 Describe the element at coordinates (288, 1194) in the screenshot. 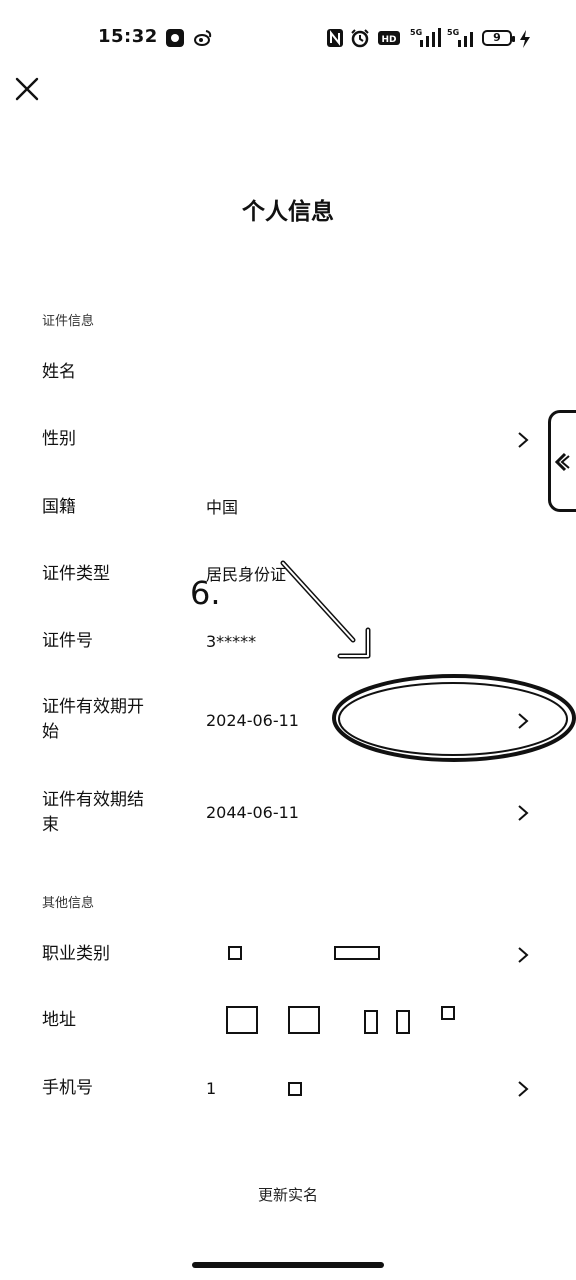

I see `update-real-name-link: 更新实名` at that location.